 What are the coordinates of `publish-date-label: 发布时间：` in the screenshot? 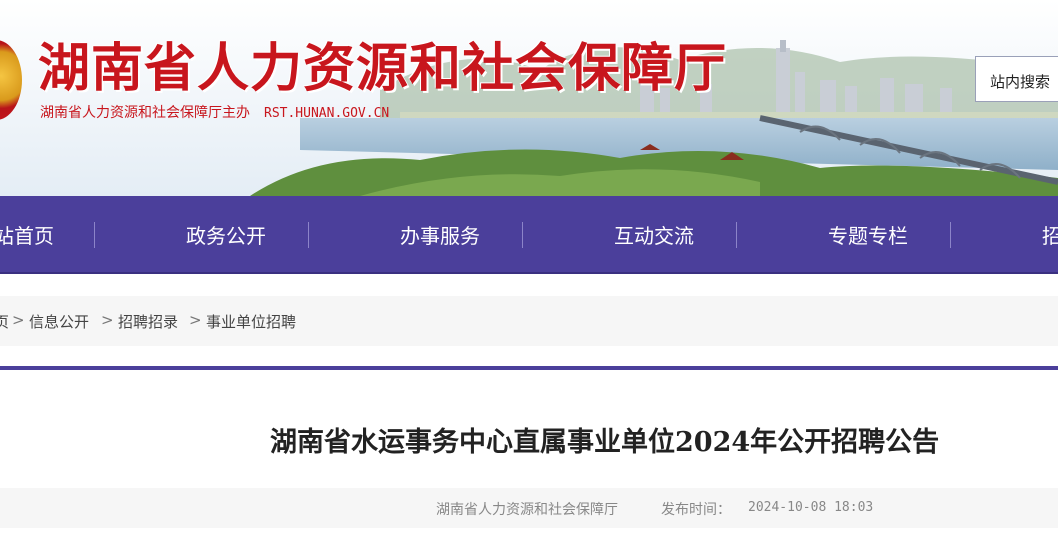 It's located at (696, 510).